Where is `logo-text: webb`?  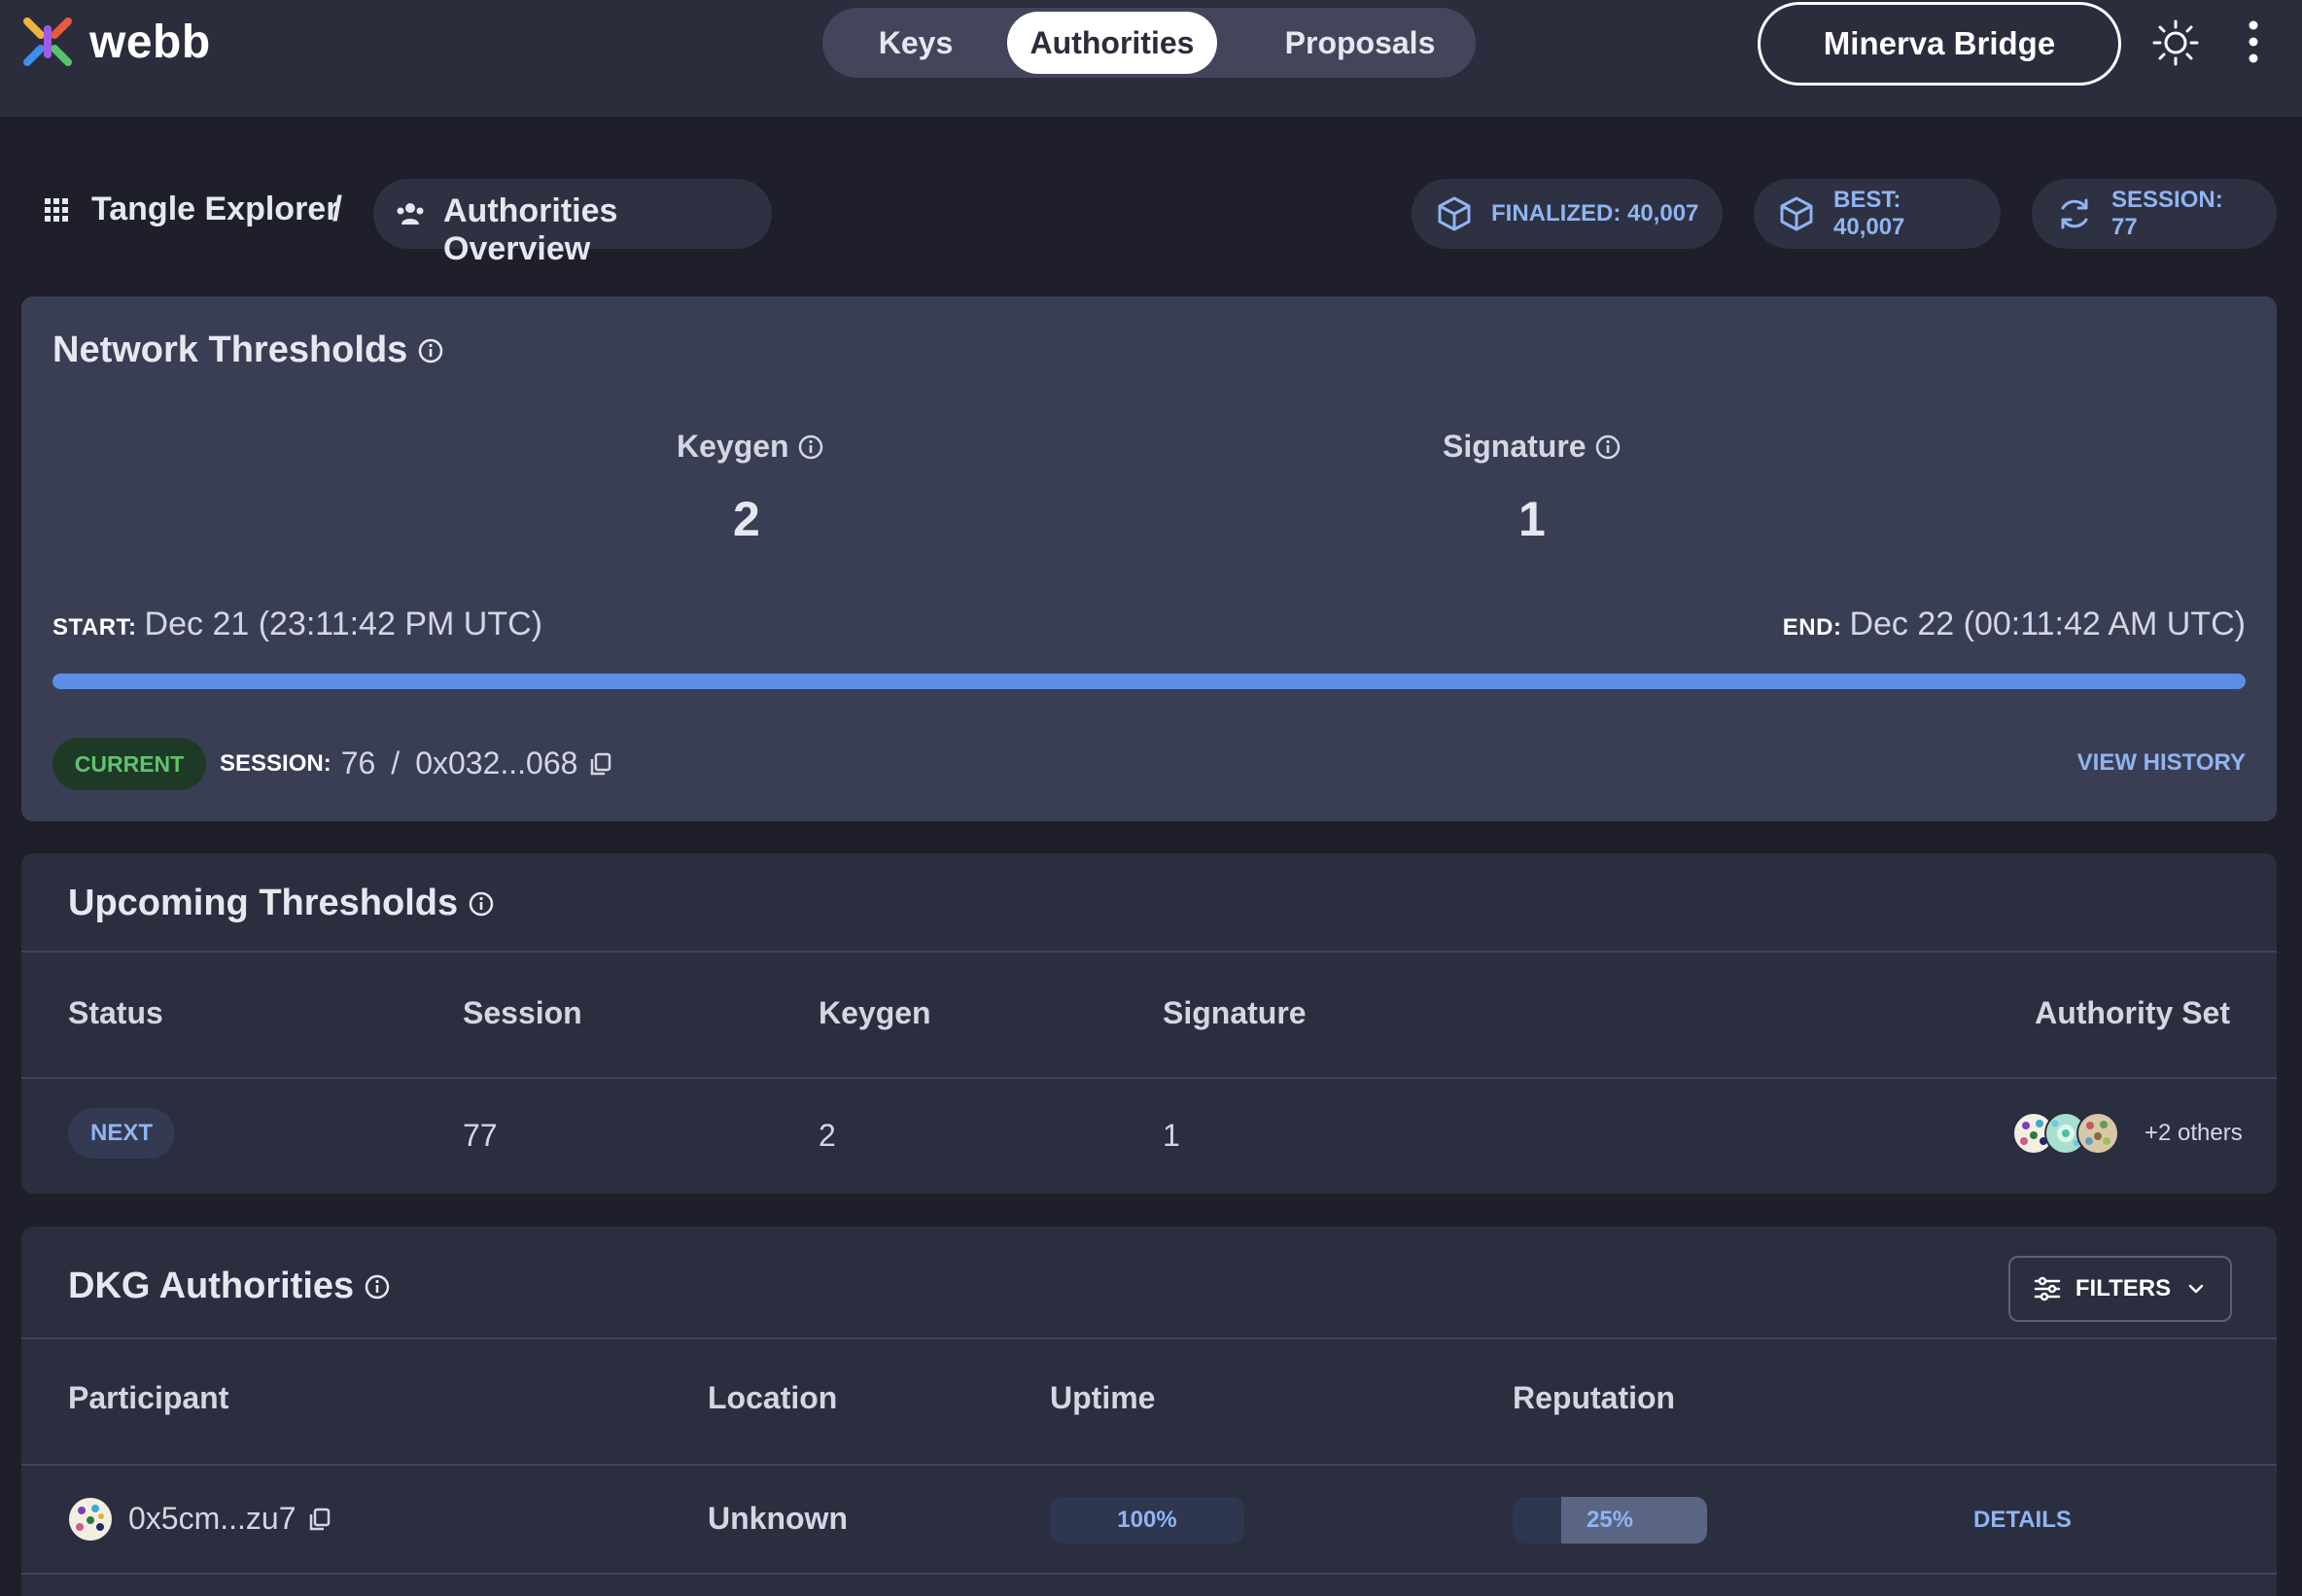 logo-text: webb is located at coordinates (150, 42).